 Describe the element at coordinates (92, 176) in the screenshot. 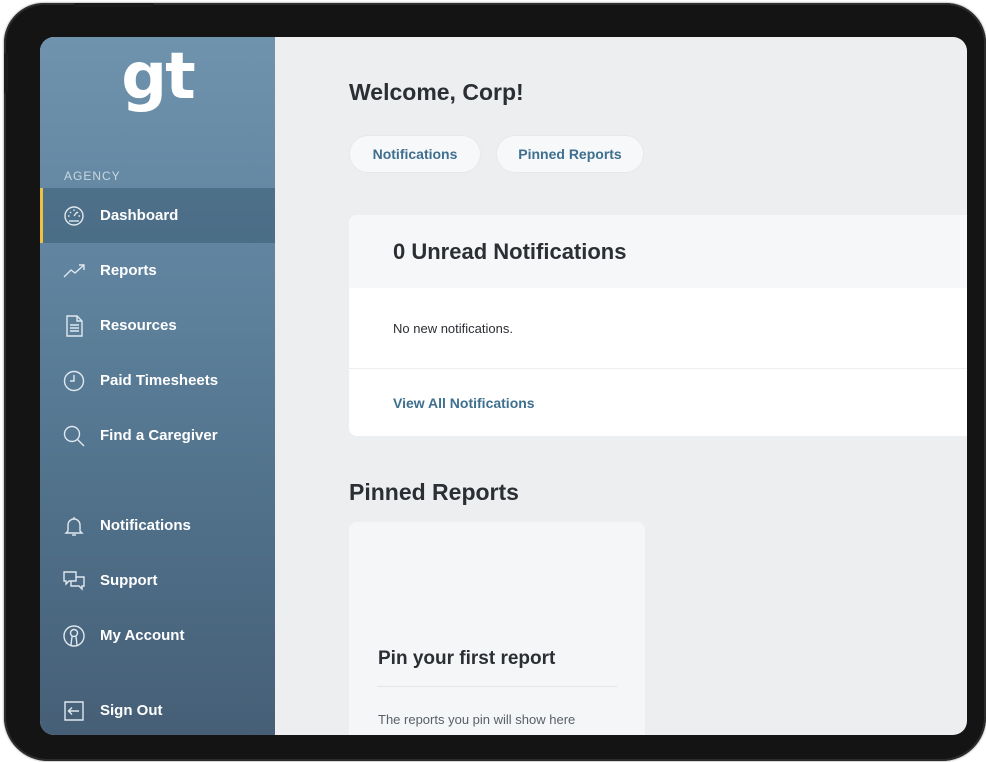

I see `sidebar-section-label: AGENCY` at that location.